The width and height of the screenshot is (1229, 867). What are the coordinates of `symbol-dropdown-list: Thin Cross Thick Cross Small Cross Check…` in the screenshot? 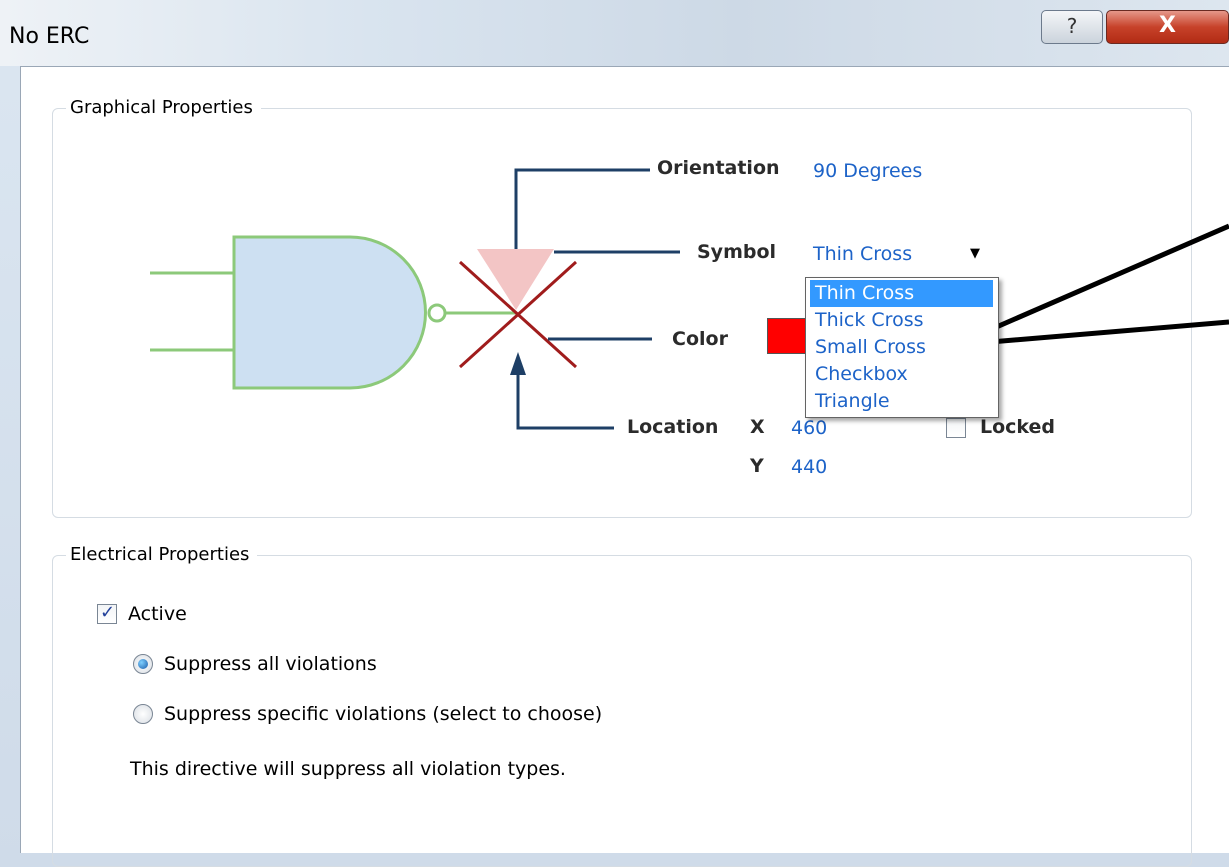 It's located at (902, 347).